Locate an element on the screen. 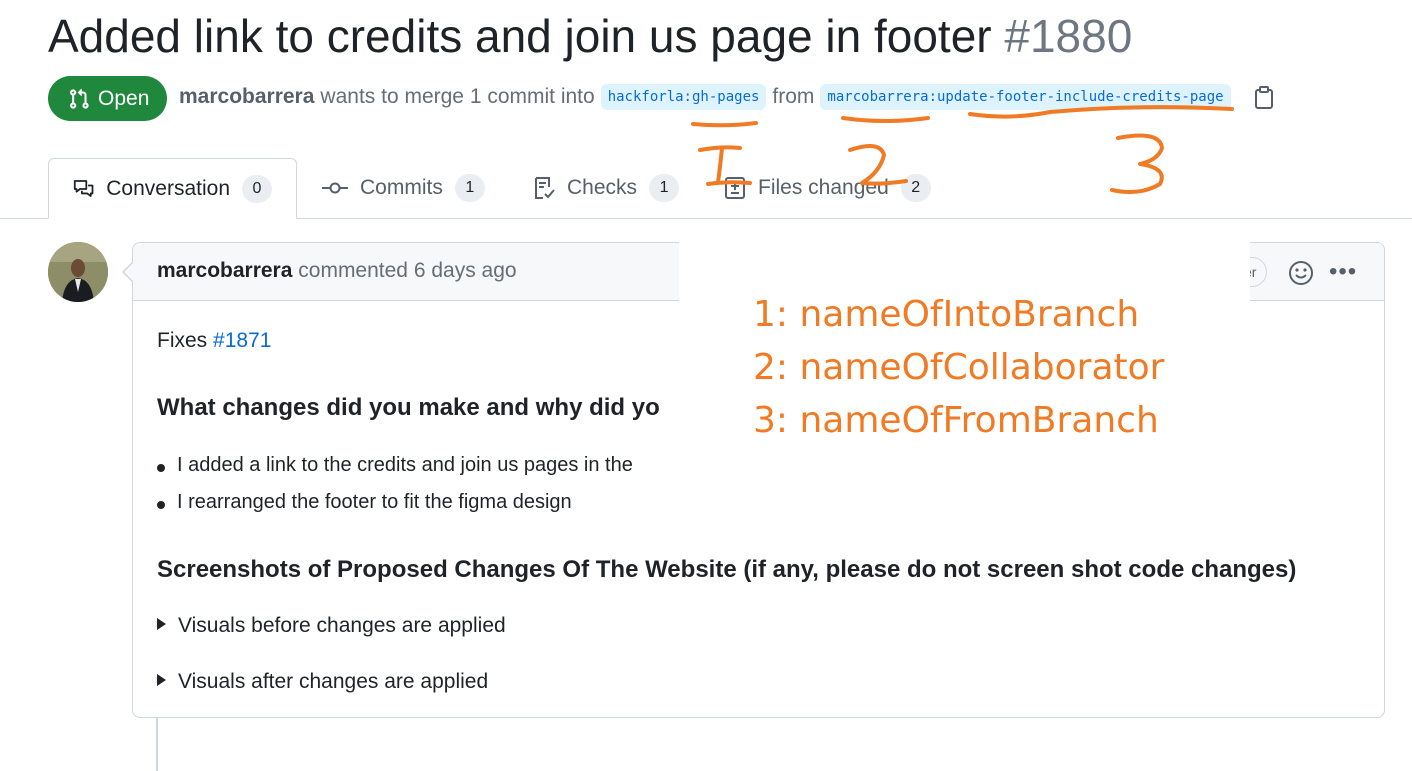  tab-count: 0 is located at coordinates (257, 188).